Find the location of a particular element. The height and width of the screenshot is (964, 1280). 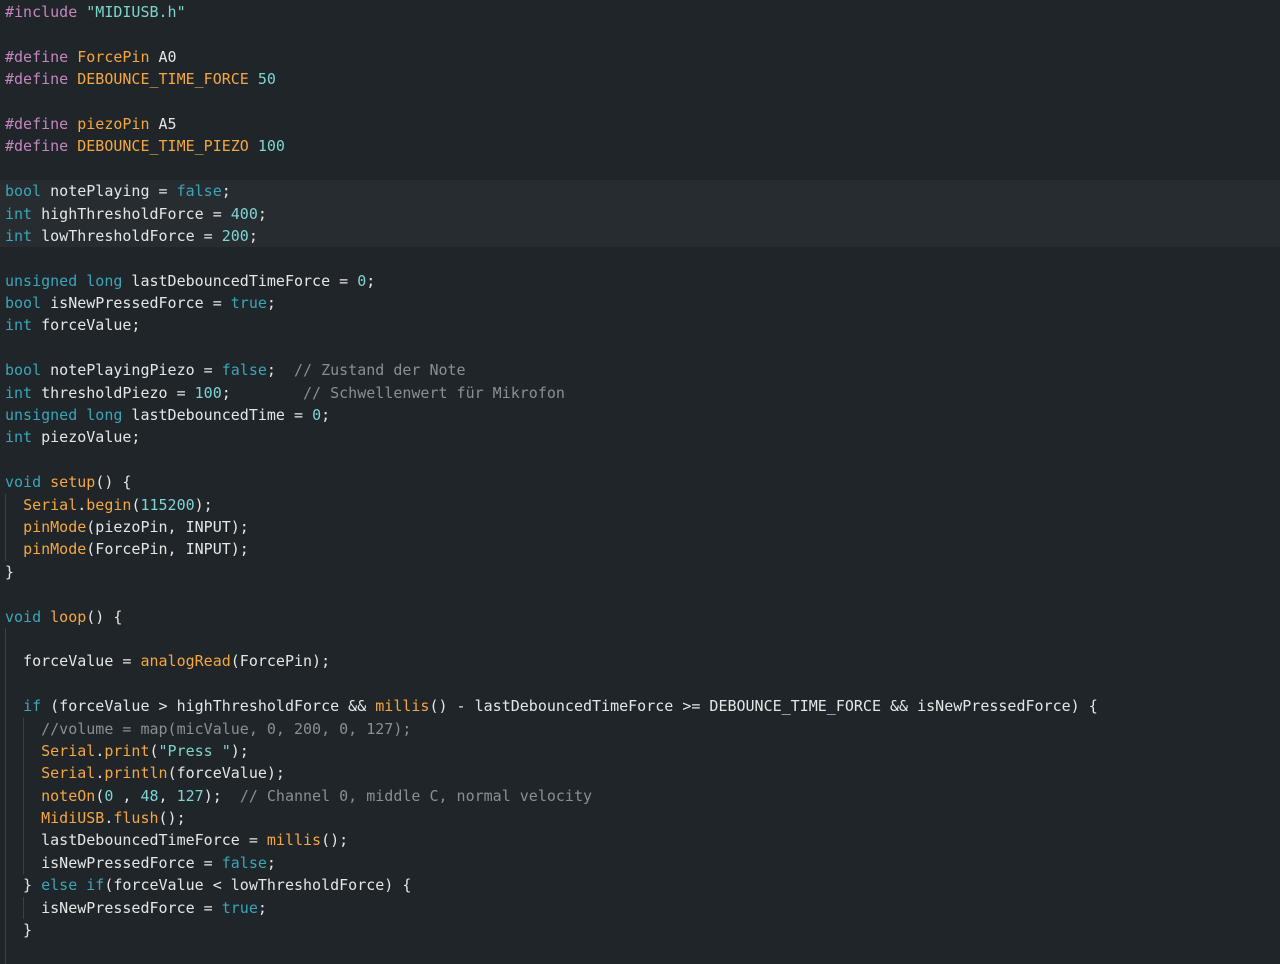

number-token: 200 is located at coordinates (235, 235).